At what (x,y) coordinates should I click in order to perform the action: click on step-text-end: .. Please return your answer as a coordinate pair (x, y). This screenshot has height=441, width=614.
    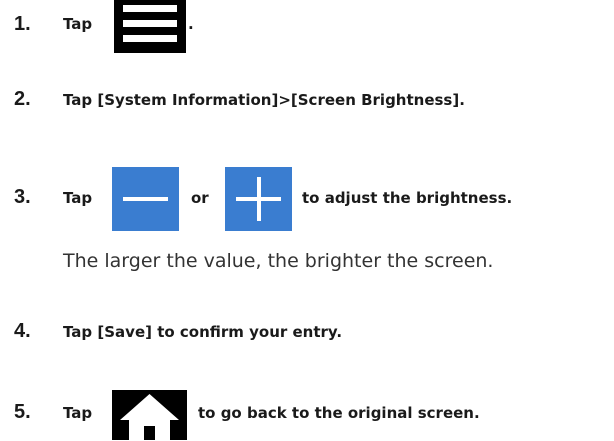
    Looking at the image, I should click on (191, 24).